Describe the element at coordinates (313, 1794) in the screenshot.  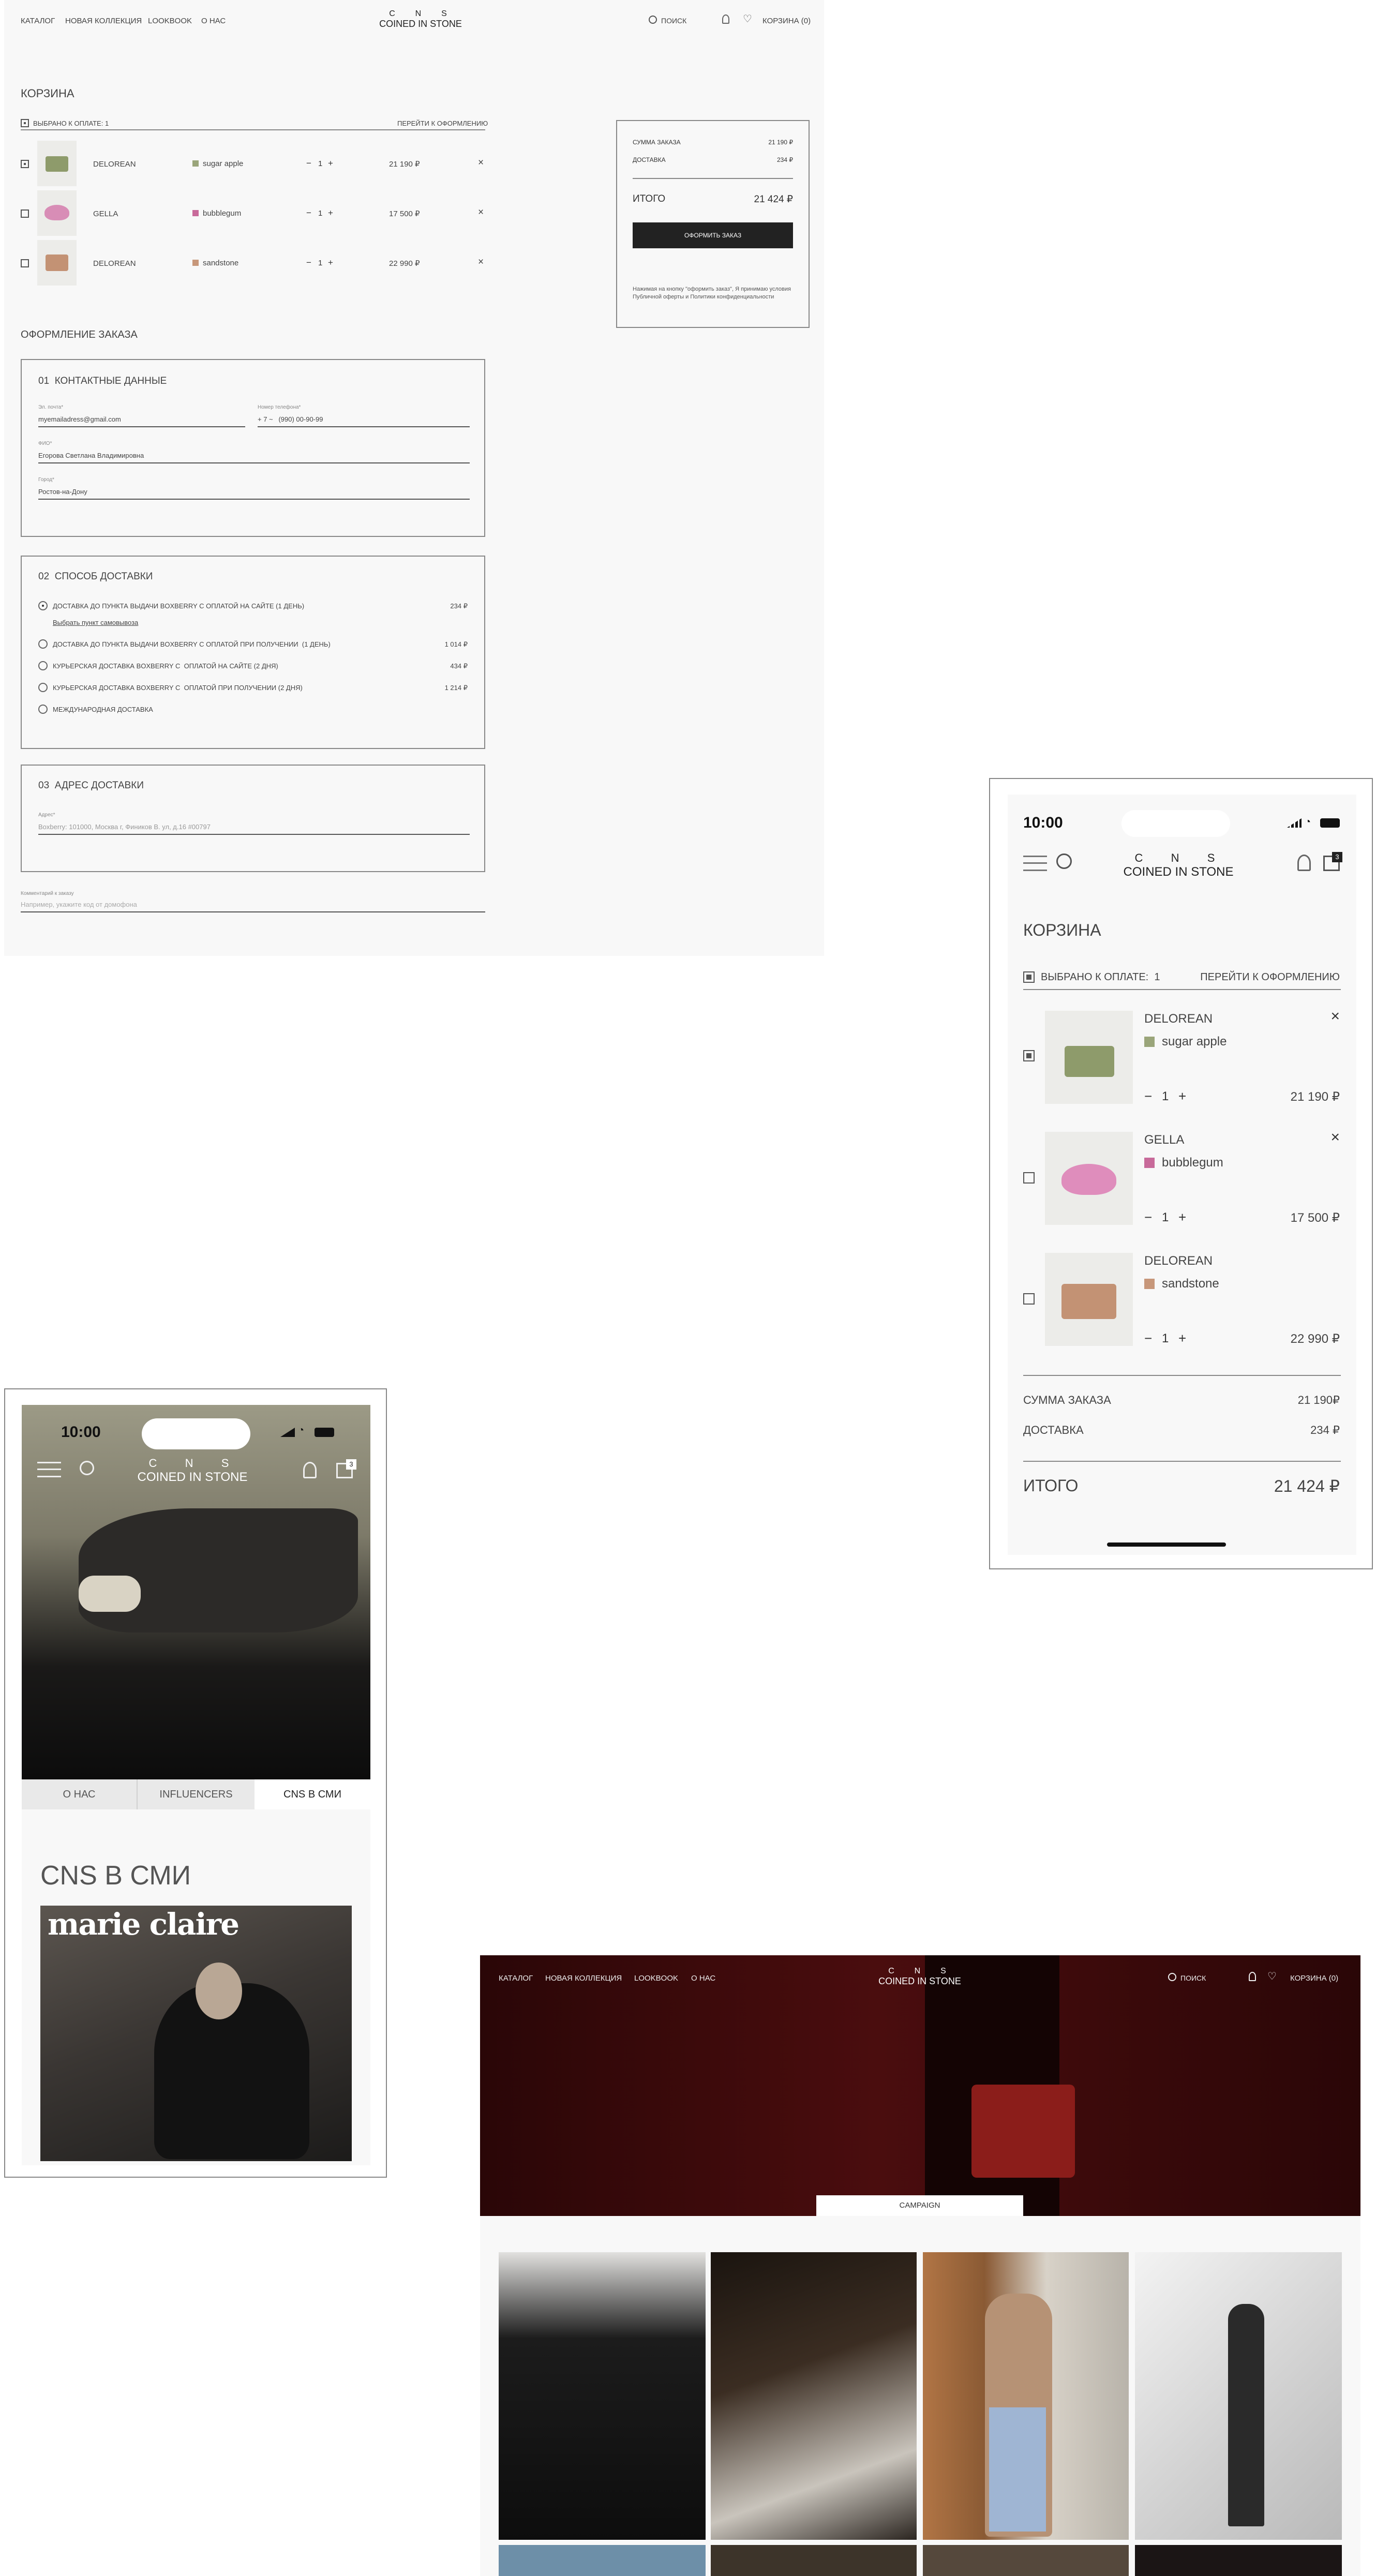
I see `tab-cns-media: CNS В СМИ` at that location.